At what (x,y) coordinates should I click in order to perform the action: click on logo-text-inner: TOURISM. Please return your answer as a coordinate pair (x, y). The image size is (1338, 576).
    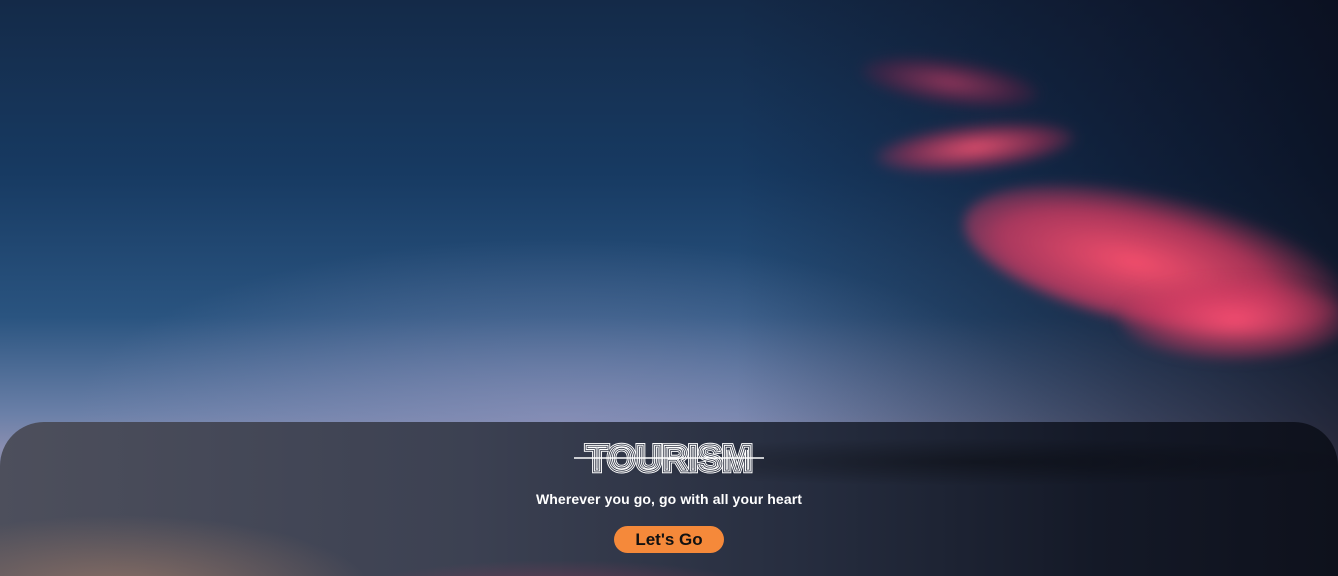
    Looking at the image, I should click on (669, 459).